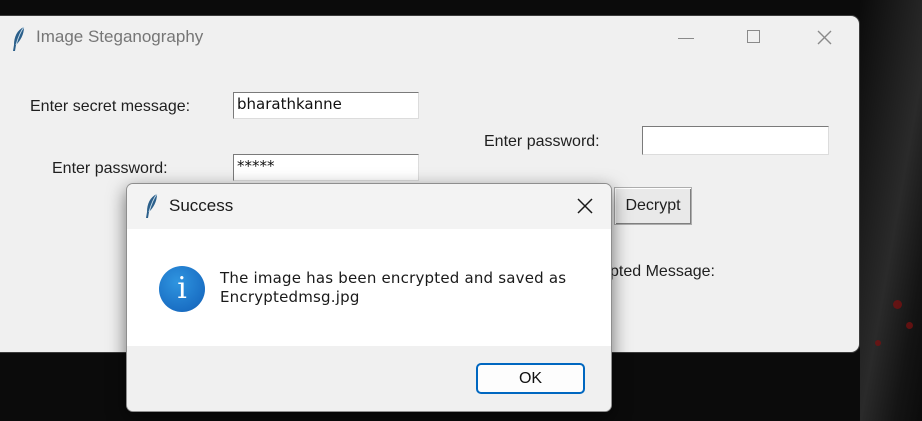  I want to click on dialog-close-button, so click(585, 206).